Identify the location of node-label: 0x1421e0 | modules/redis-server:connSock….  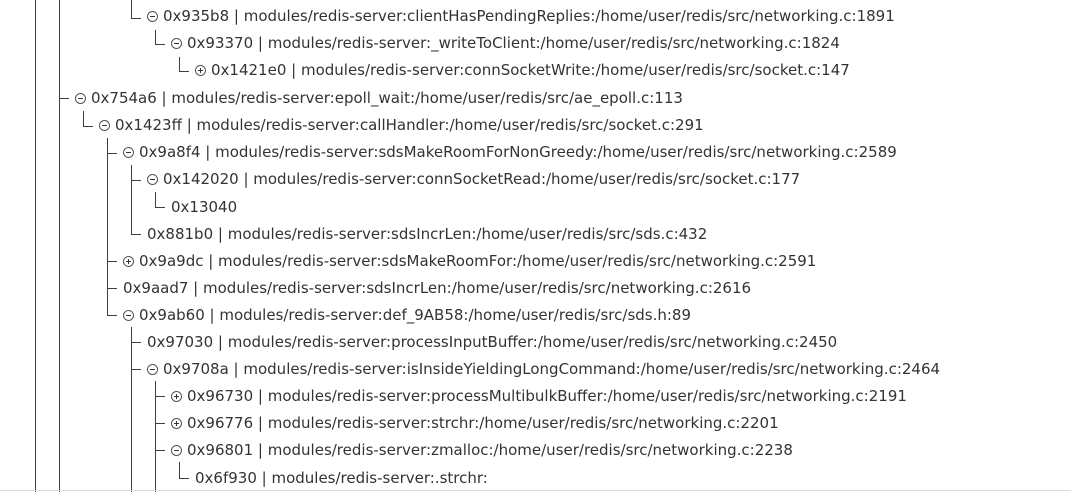
(530, 70).